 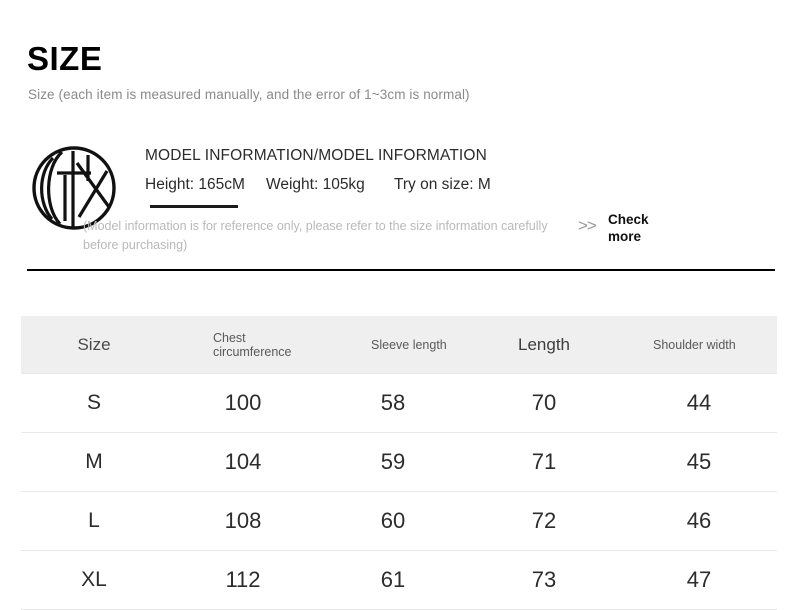 What do you see at coordinates (393, 580) in the screenshot?
I see `cell-sleeve-length: 61` at bounding box center [393, 580].